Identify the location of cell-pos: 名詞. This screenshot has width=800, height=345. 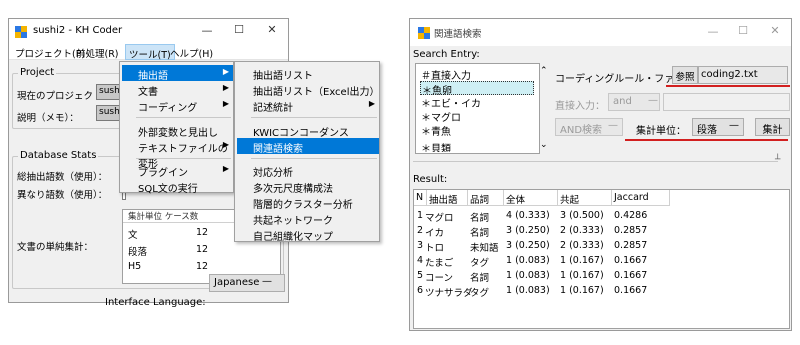
(480, 278).